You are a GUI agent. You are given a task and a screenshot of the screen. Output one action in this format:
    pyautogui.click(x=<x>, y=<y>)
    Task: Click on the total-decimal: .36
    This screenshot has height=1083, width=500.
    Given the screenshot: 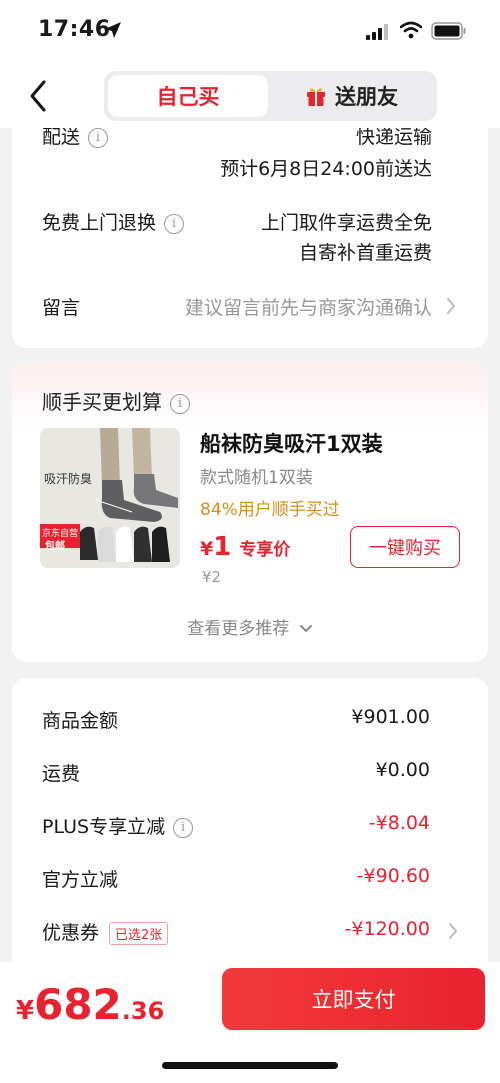 What is the action you would take?
    pyautogui.click(x=143, y=1011)
    